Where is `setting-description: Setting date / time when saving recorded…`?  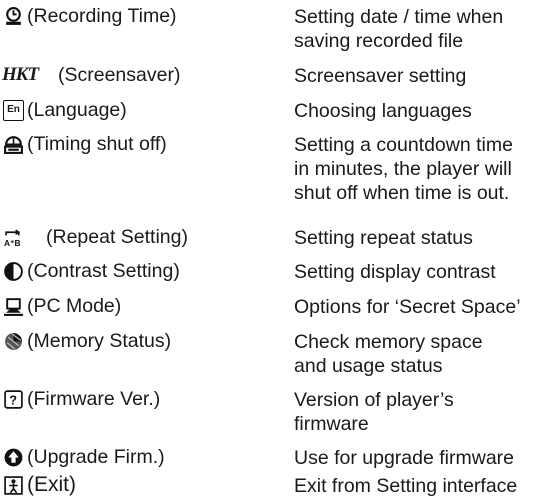
setting-description: Setting date / time when saving recorded… is located at coordinates (399, 29).